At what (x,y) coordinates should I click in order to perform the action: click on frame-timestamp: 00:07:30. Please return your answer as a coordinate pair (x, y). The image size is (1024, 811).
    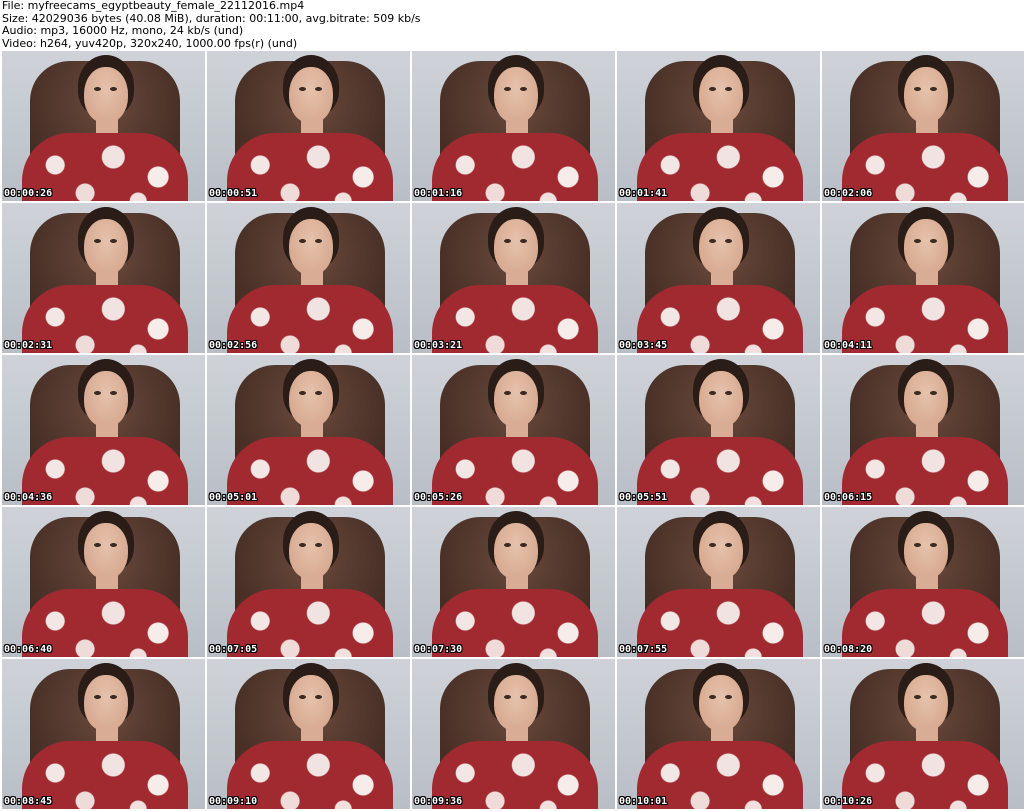
    Looking at the image, I should click on (438, 649).